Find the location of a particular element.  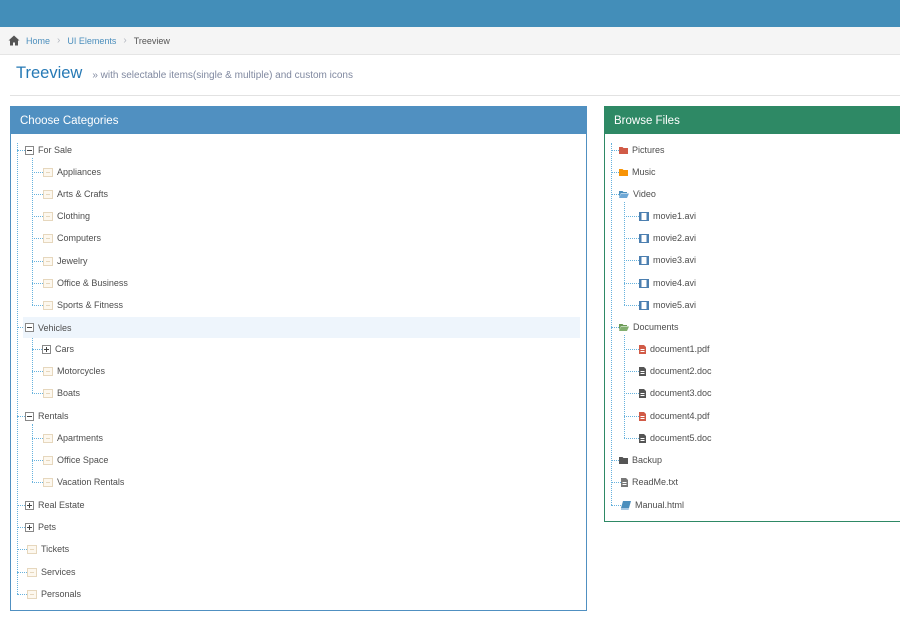

tree-file-label: movie4.avi is located at coordinates (675, 283).